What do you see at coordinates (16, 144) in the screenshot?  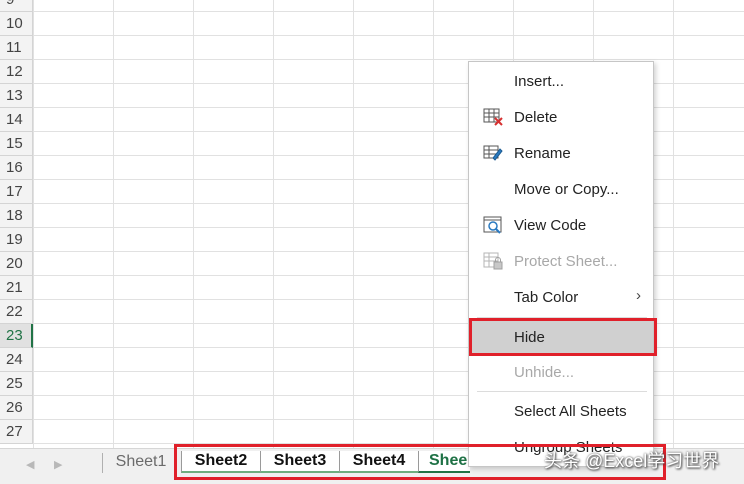 I see `row-header: 15` at bounding box center [16, 144].